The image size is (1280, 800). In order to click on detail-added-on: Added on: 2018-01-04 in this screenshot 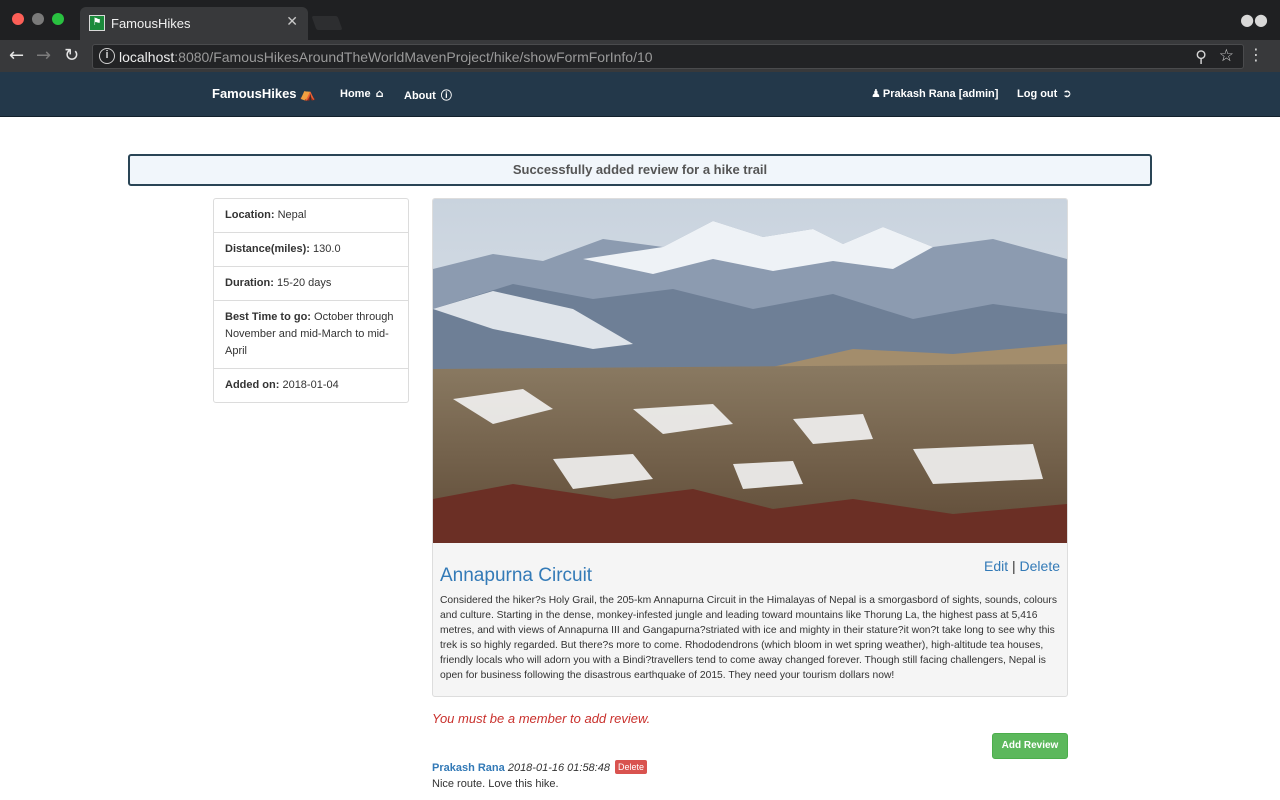, I will do `click(282, 385)`.